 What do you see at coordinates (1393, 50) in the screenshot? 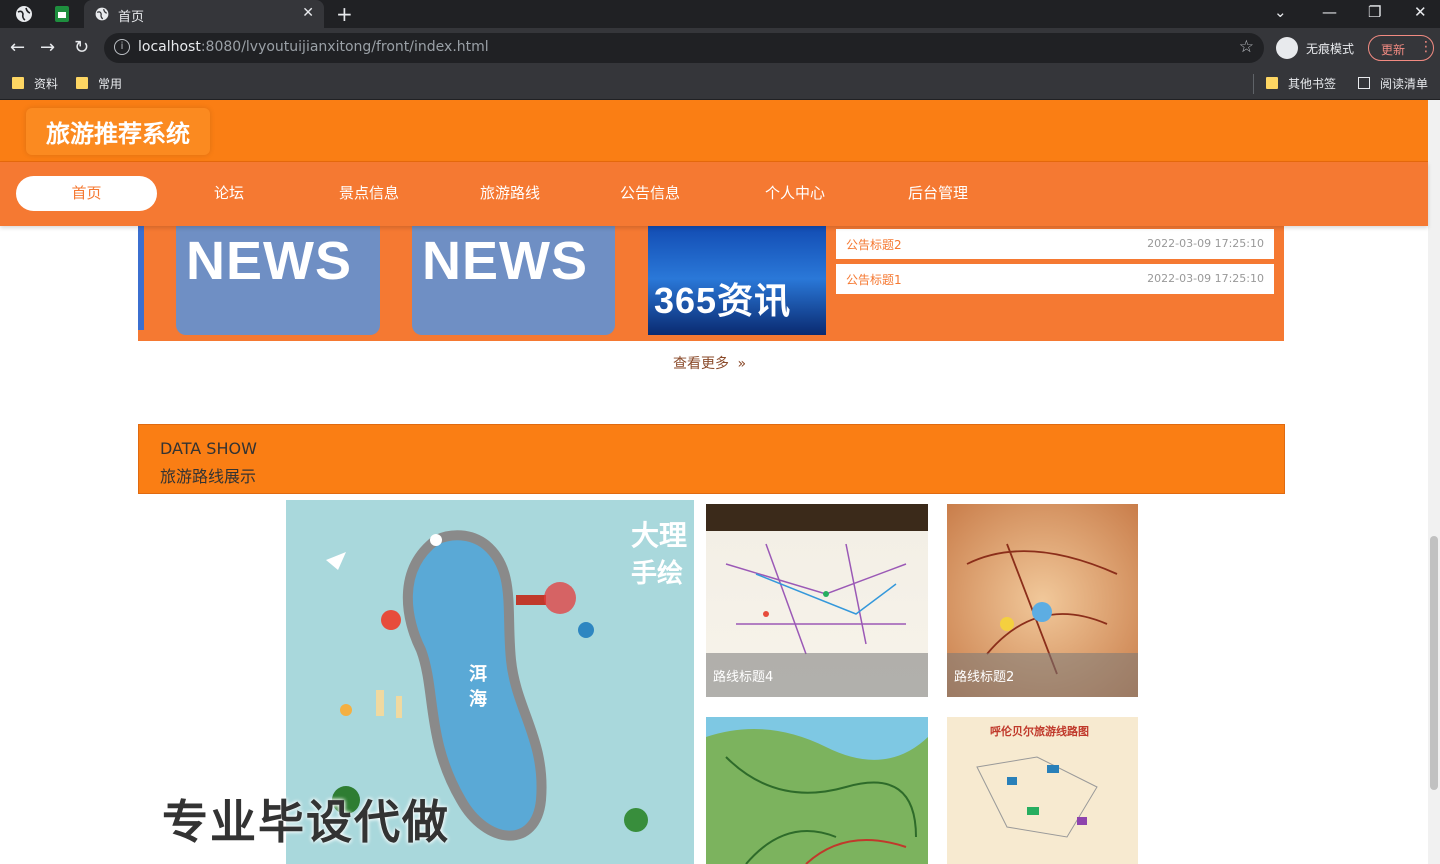
I see `update-label: 更新` at bounding box center [1393, 50].